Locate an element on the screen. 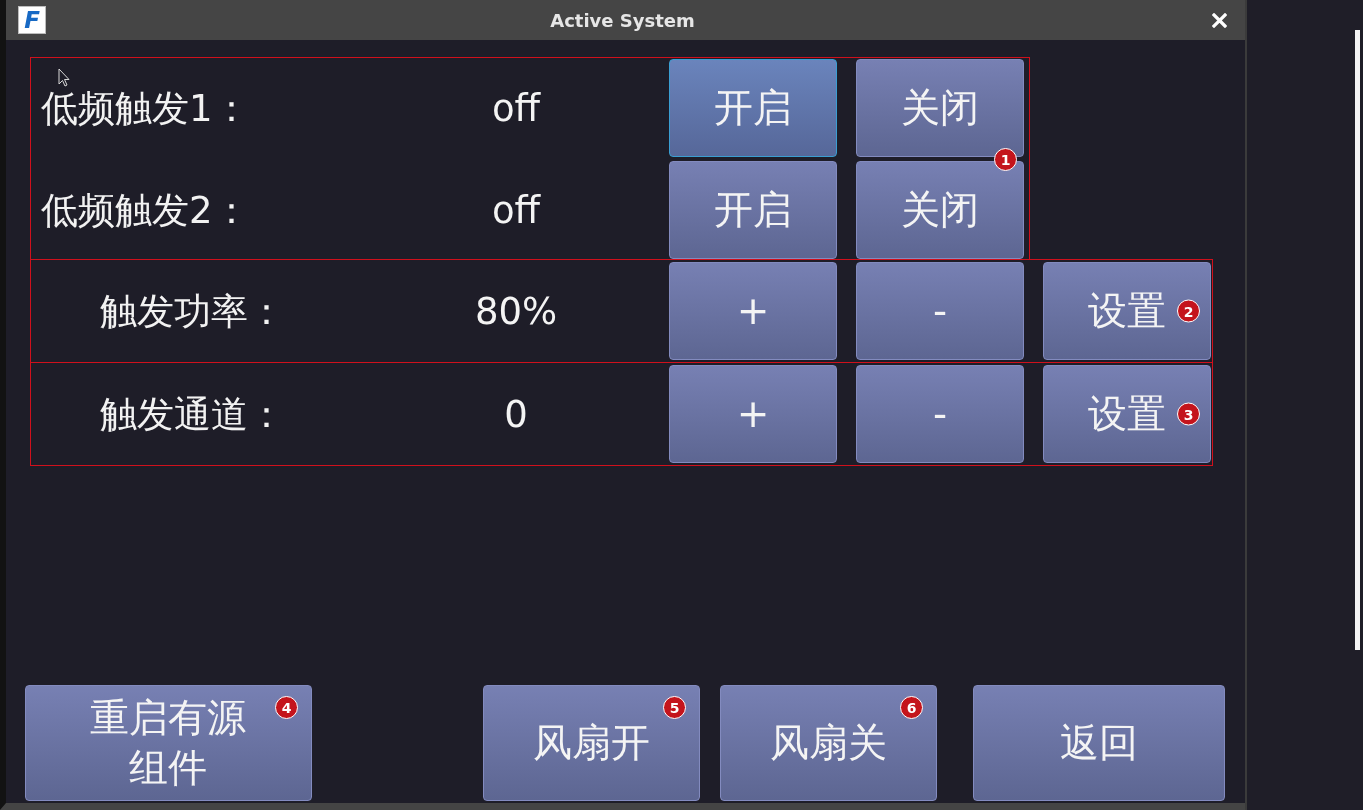 This screenshot has height=810, width=1363. field-label: 触发通道： is located at coordinates (192, 414).